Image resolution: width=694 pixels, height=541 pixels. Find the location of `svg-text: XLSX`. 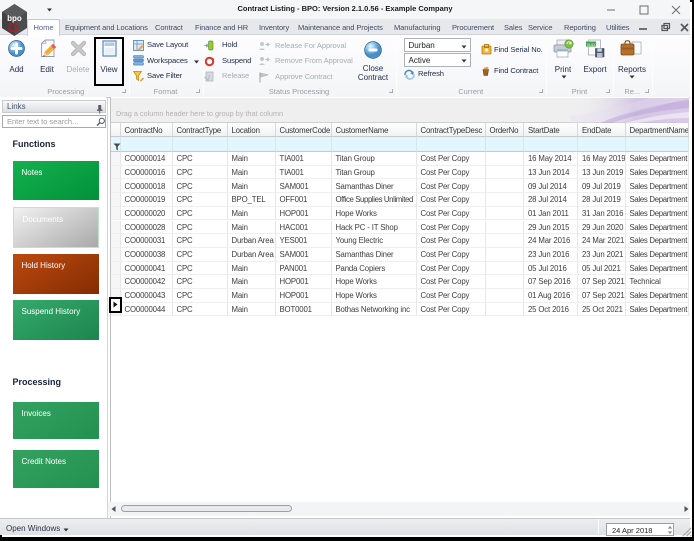

svg-text: XLSX is located at coordinates (591, 45).